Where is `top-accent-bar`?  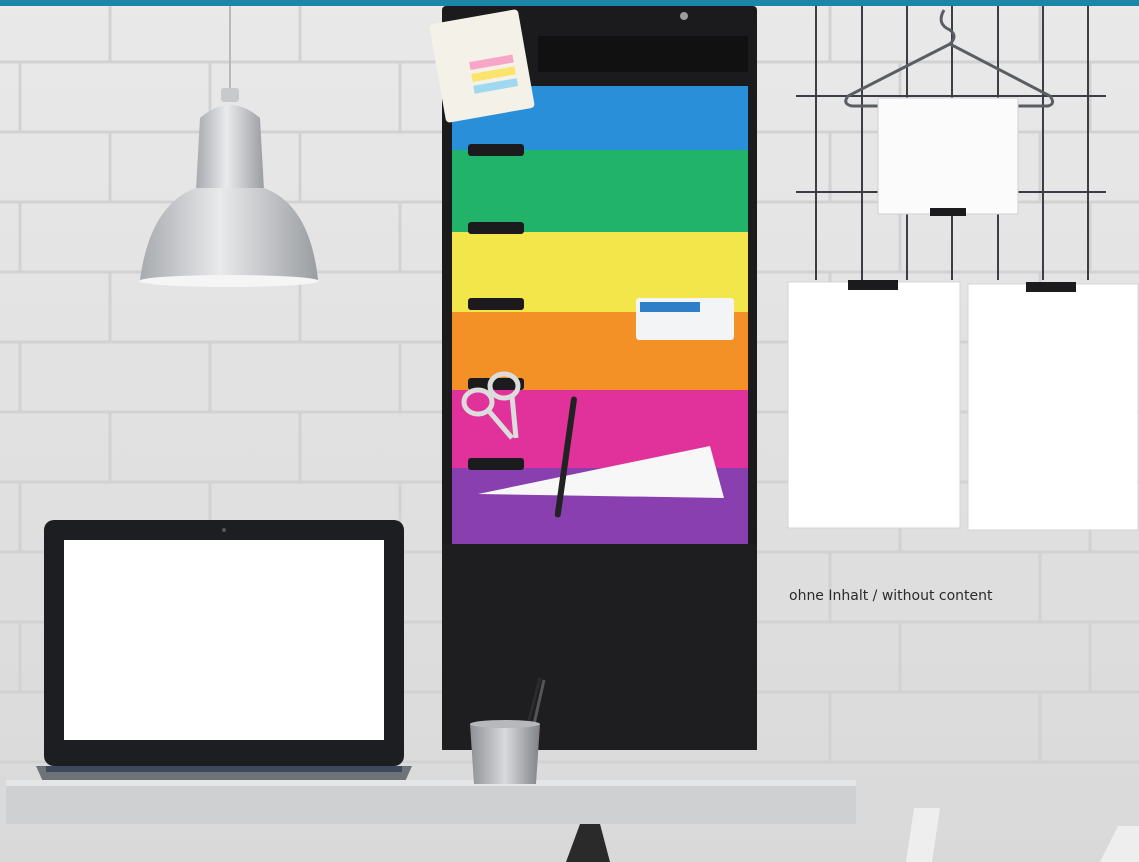 top-accent-bar is located at coordinates (569, 3).